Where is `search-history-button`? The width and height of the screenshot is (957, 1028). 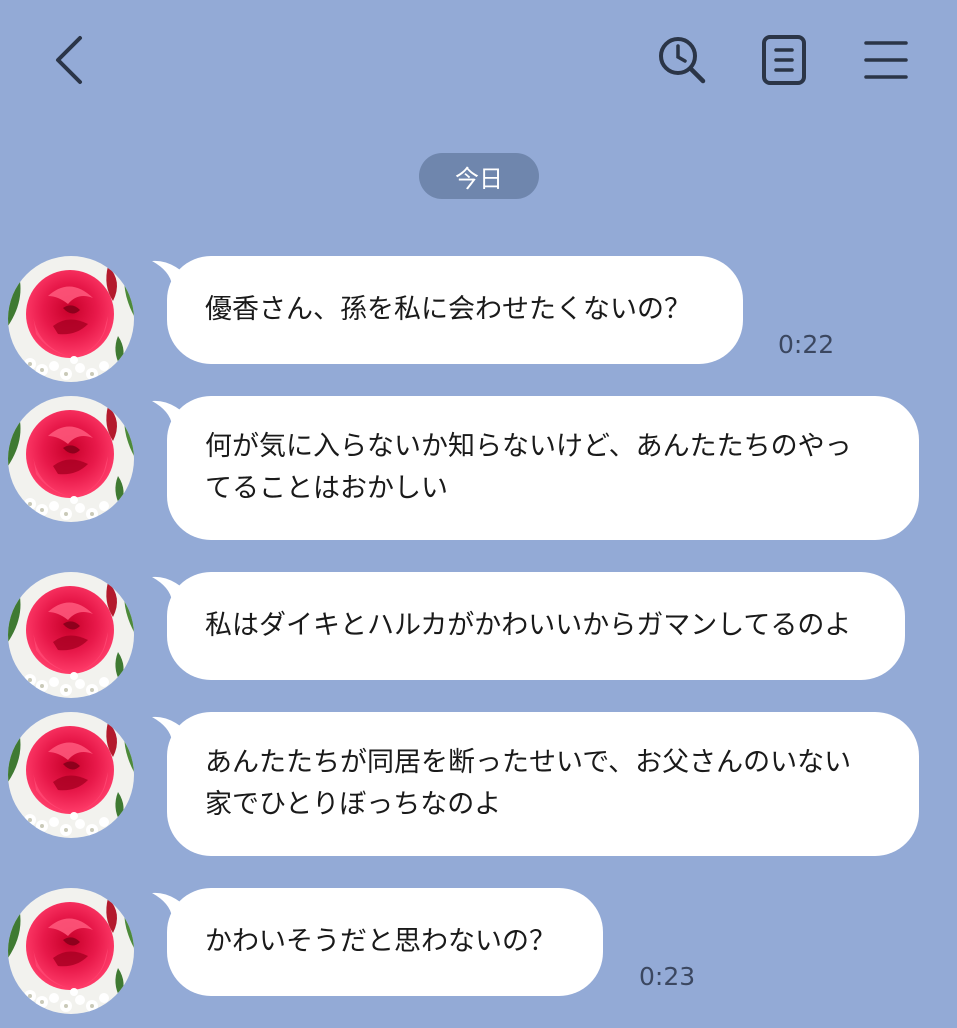
search-history-button is located at coordinates (682, 60).